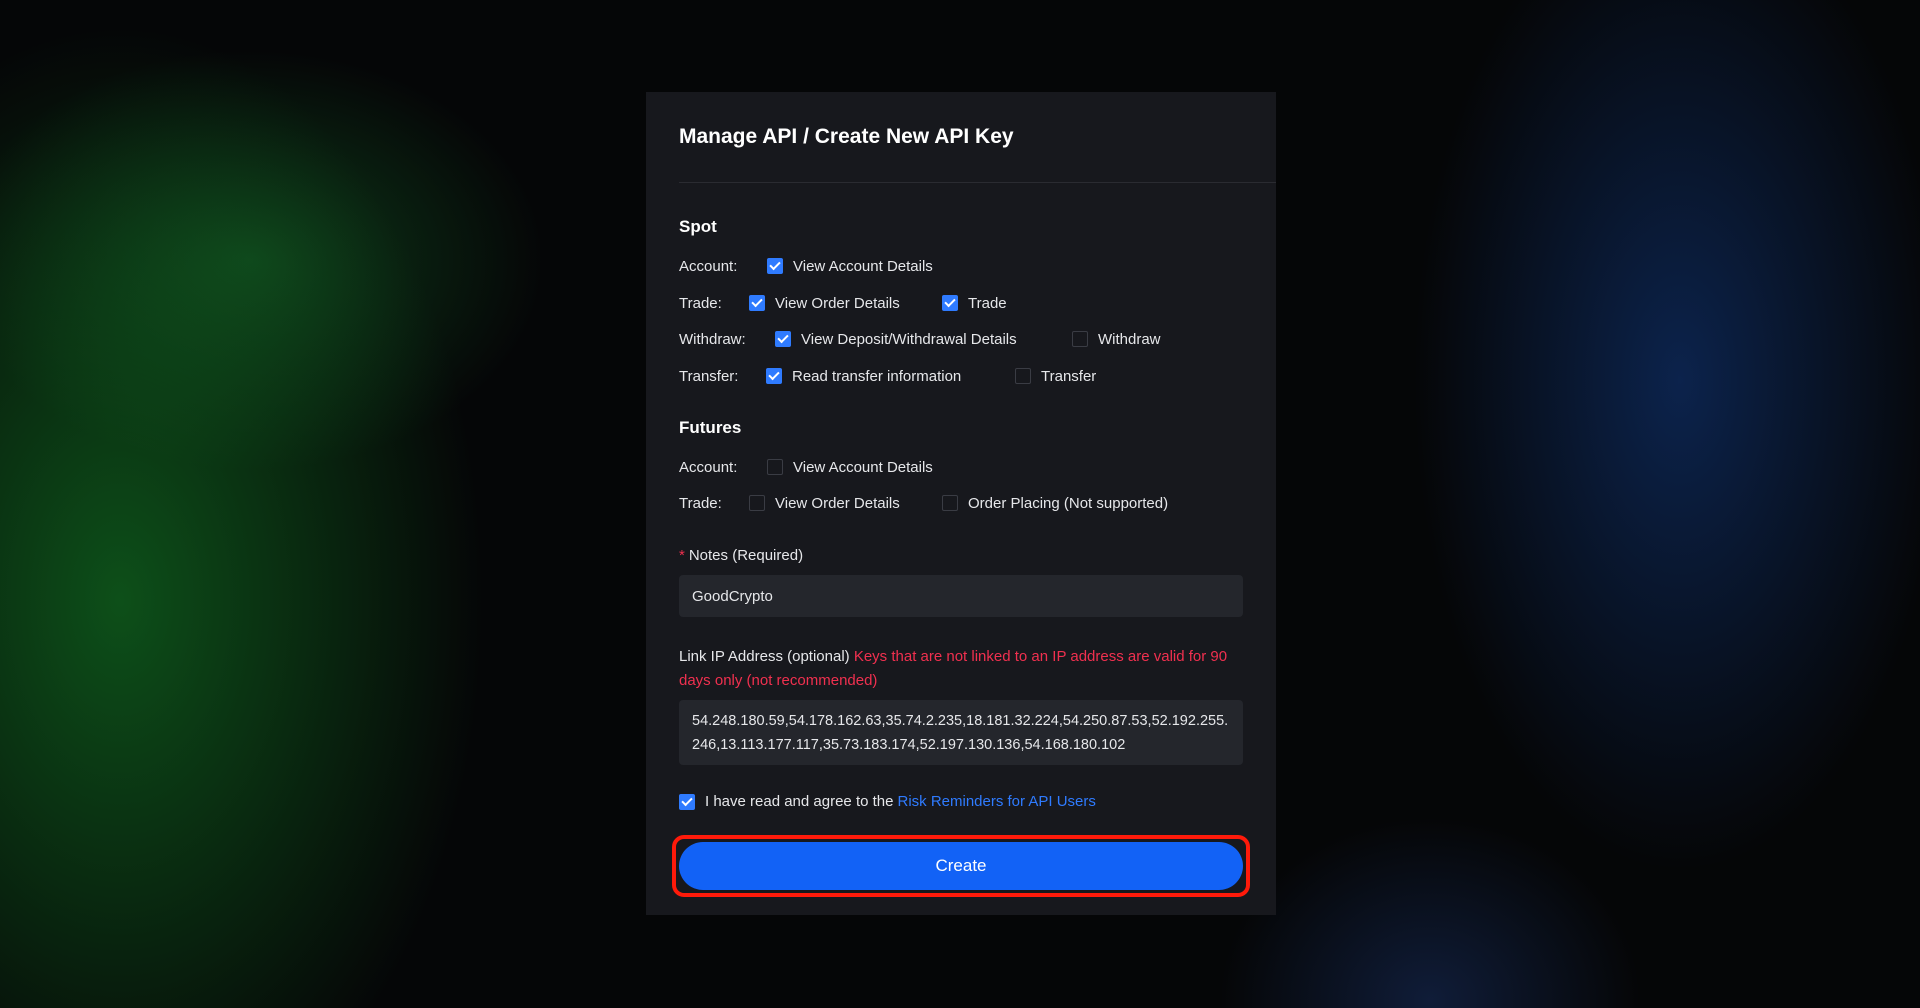 The image size is (1920, 1008). What do you see at coordinates (712, 339) in the screenshot?
I see `spot-withdraw-label: Withdraw:` at bounding box center [712, 339].